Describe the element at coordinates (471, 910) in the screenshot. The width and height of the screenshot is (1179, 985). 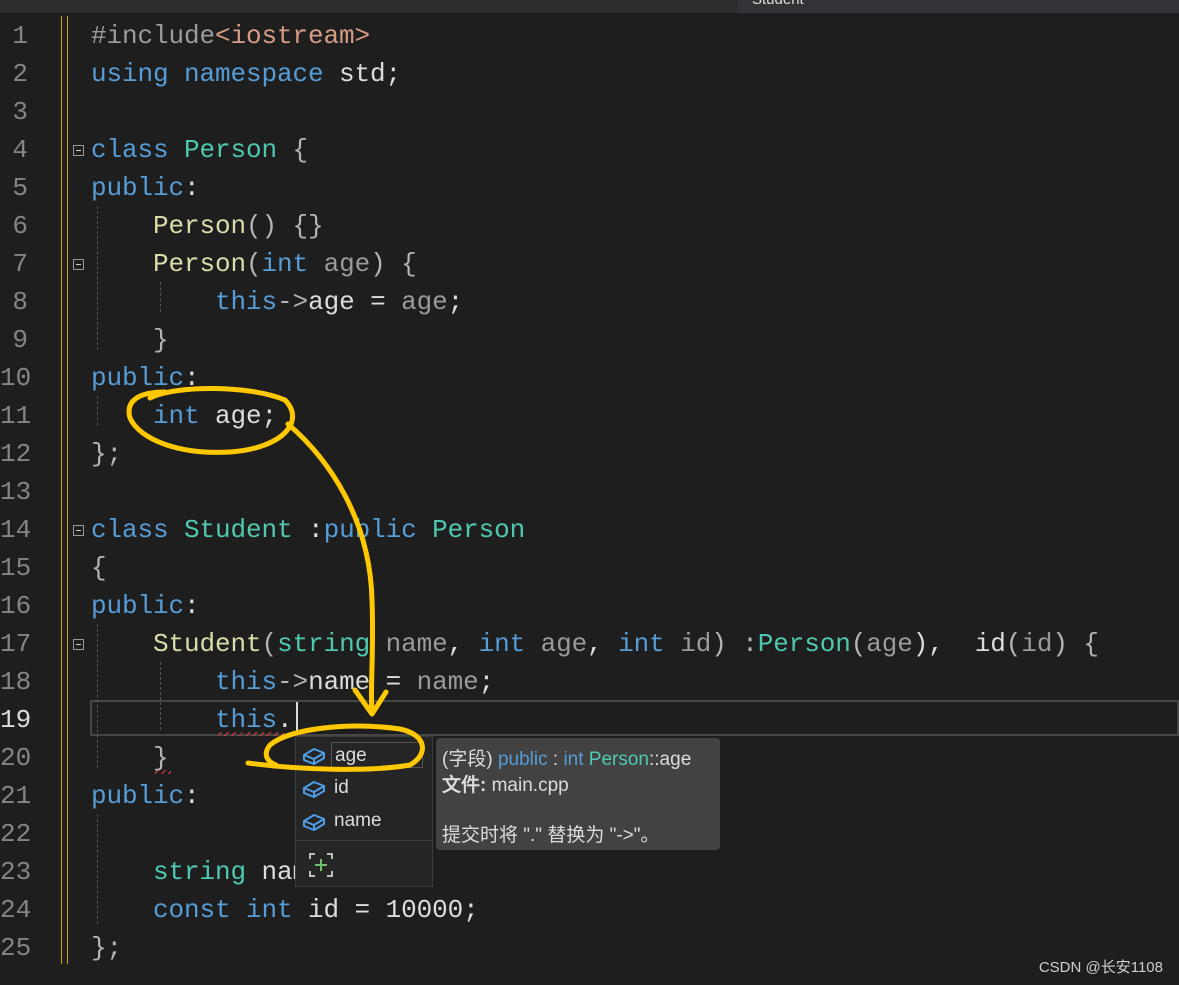
I see `code-token: ;` at that location.